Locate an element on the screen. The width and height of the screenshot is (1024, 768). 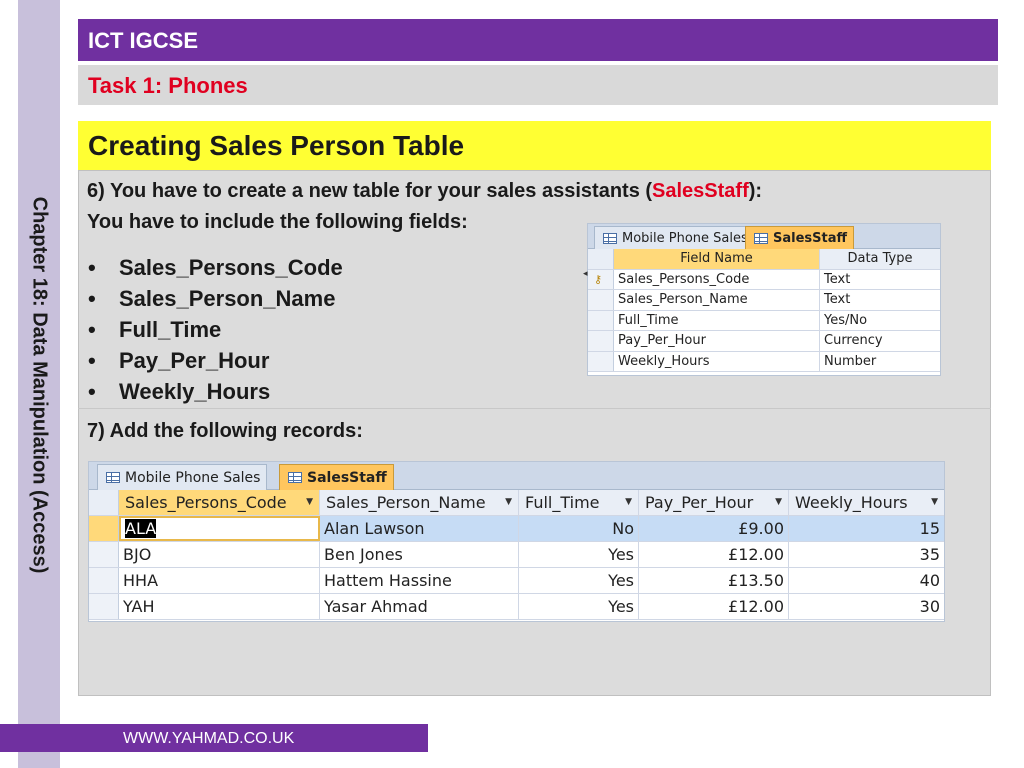
column-header-field-name: Field Name is located at coordinates (717, 259).